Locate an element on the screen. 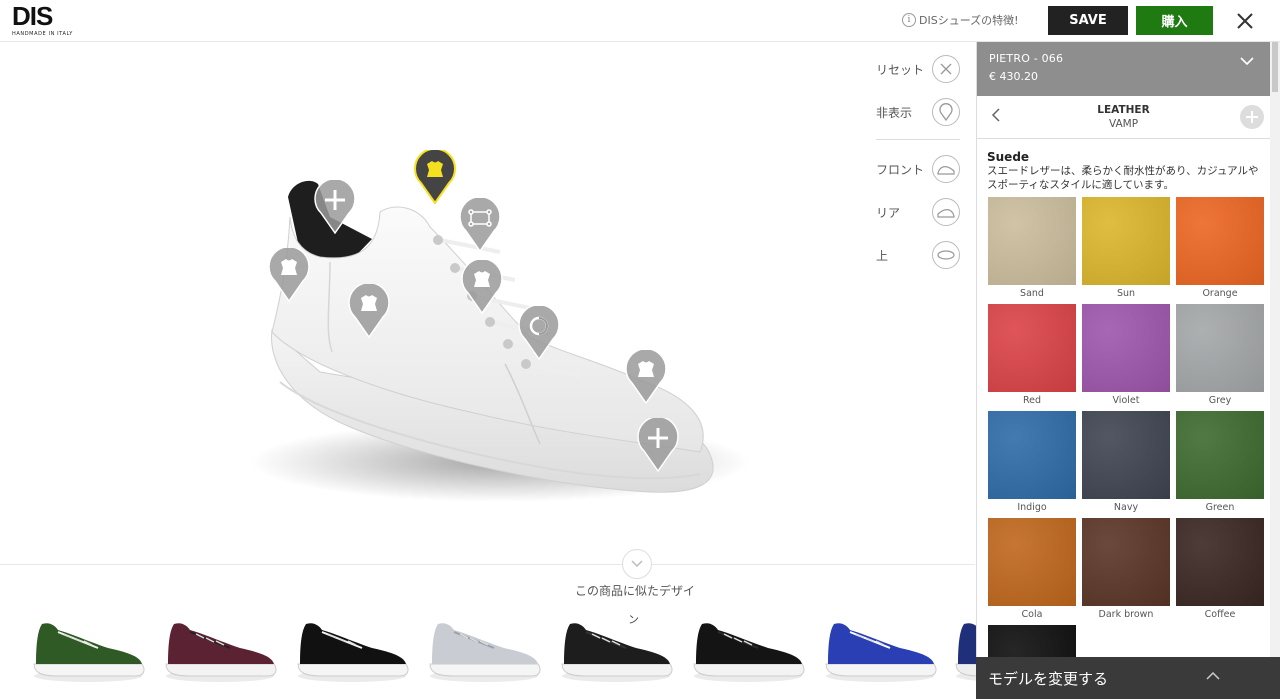 This screenshot has height=699, width=1280. features-link: i DISシューズの特徴! is located at coordinates (960, 20).